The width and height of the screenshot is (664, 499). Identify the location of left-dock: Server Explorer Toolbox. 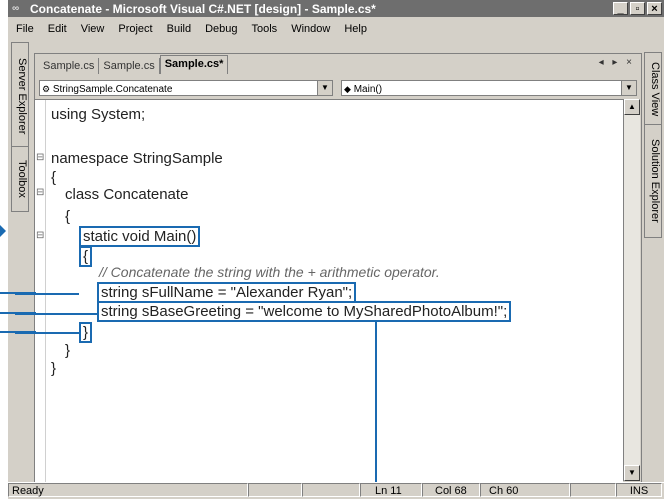
(20, 261).